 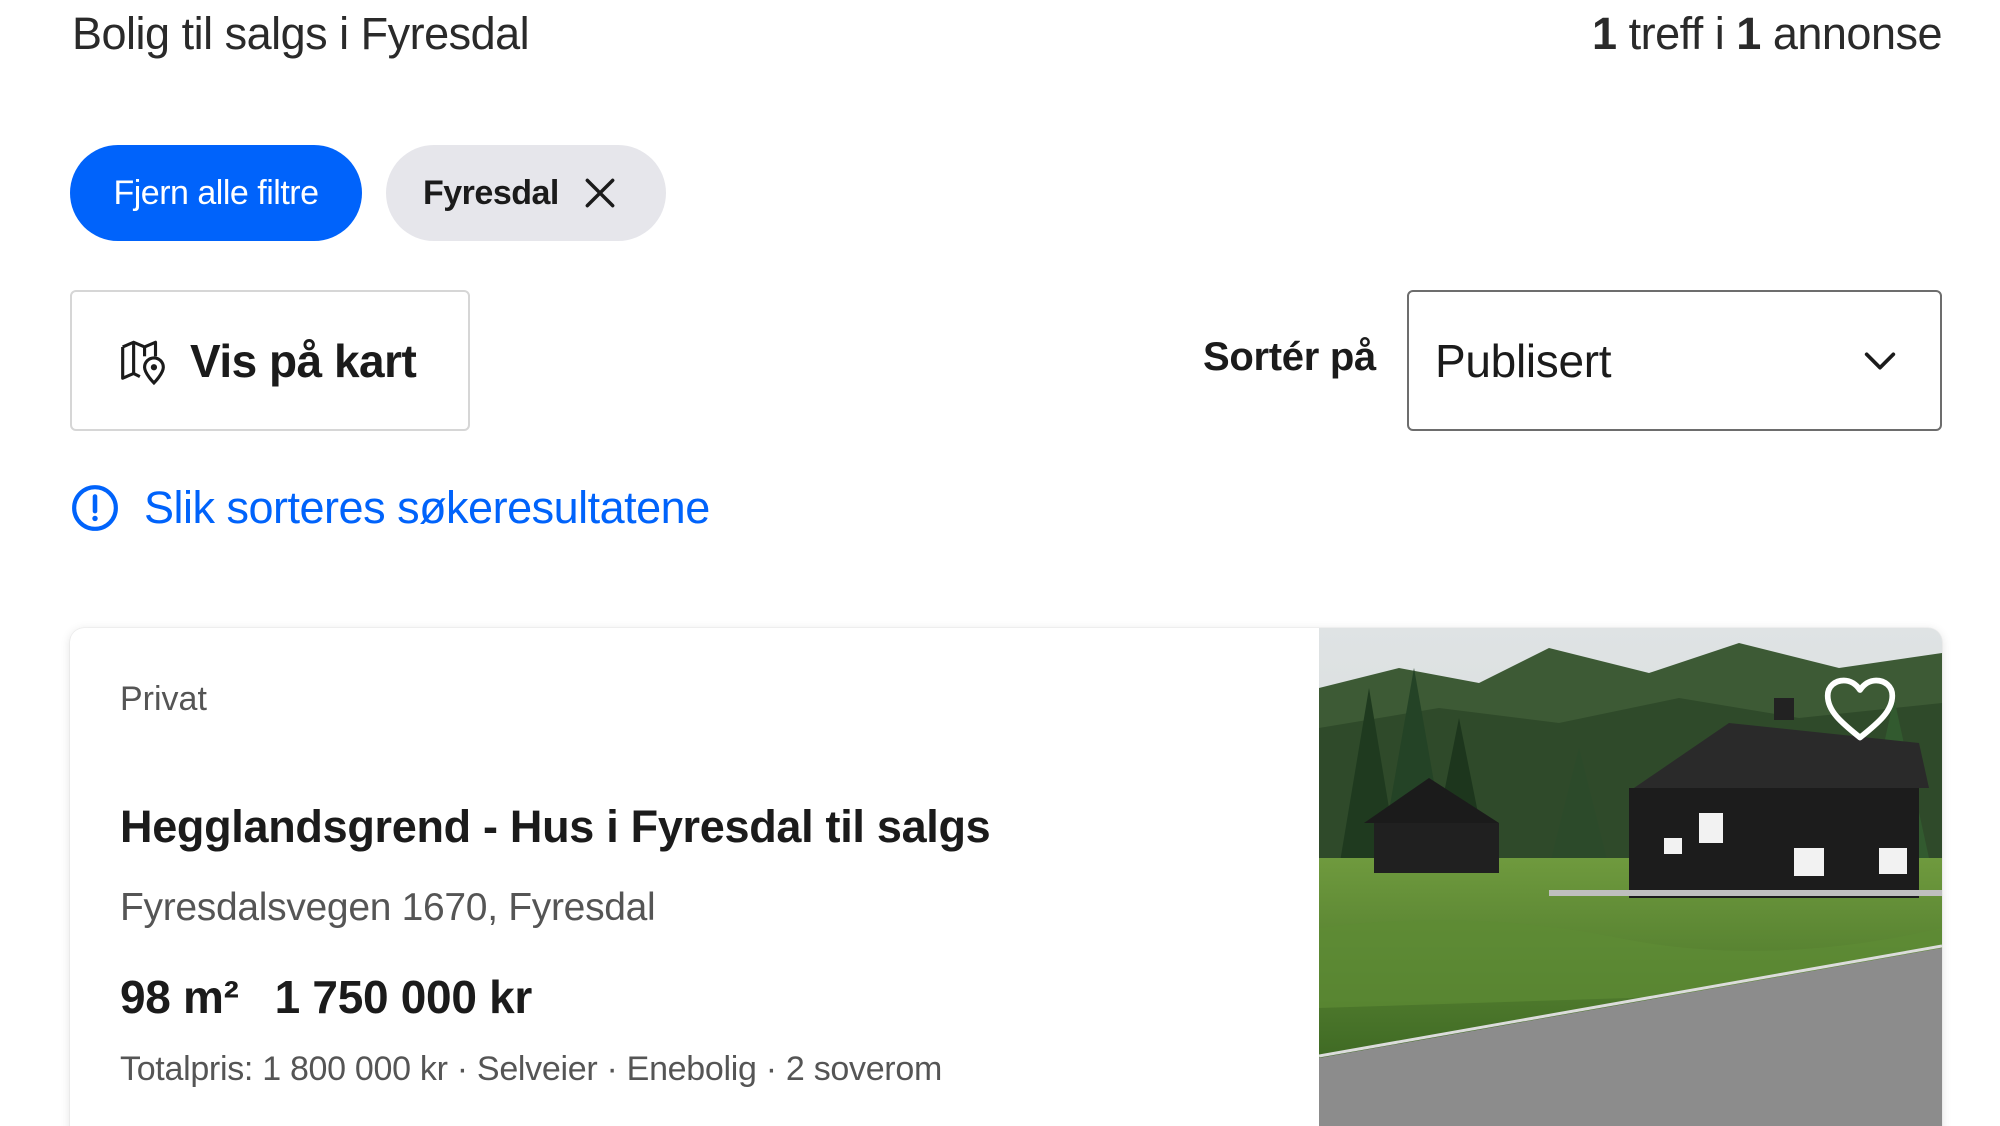 I want to click on sort-info-link-text: Slik sorteres søkeresultatene, so click(x=427, y=507).